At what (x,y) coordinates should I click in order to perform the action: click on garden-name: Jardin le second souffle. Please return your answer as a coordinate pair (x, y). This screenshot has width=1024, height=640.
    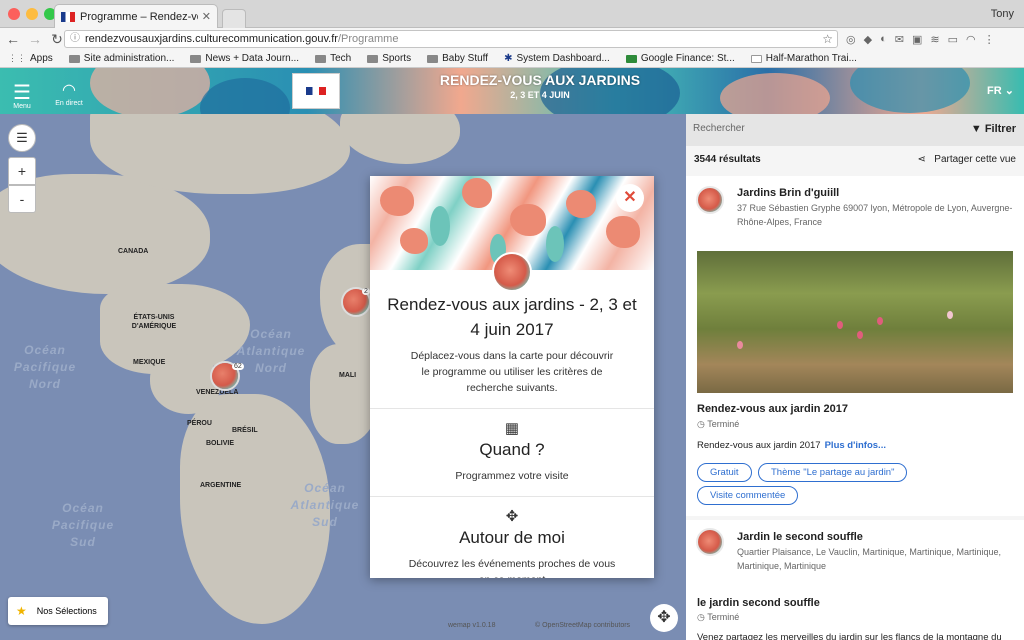
    Looking at the image, I should click on (800, 537).